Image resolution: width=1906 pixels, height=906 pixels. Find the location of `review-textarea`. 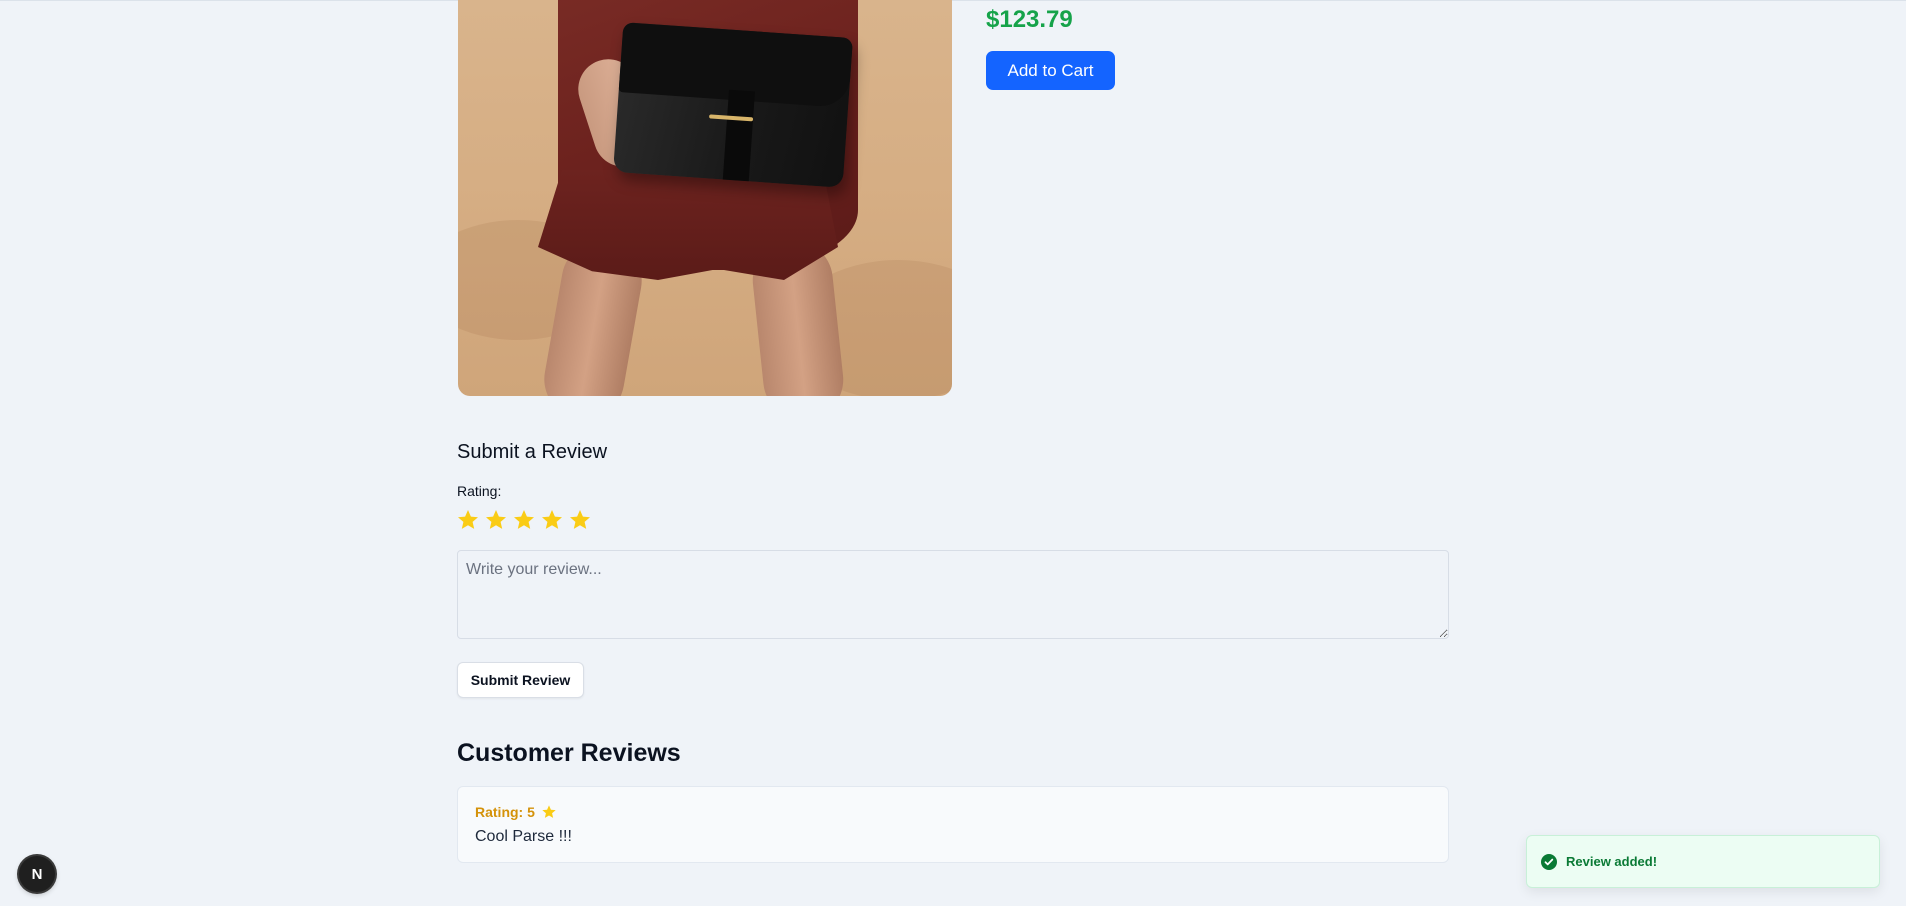

review-textarea is located at coordinates (953, 594).